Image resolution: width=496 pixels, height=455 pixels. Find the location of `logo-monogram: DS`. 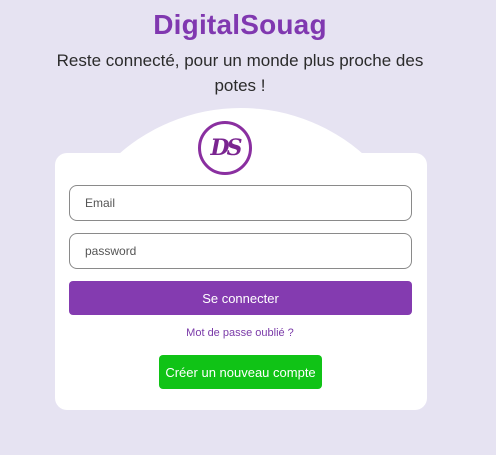

logo-monogram: DS is located at coordinates (226, 148).